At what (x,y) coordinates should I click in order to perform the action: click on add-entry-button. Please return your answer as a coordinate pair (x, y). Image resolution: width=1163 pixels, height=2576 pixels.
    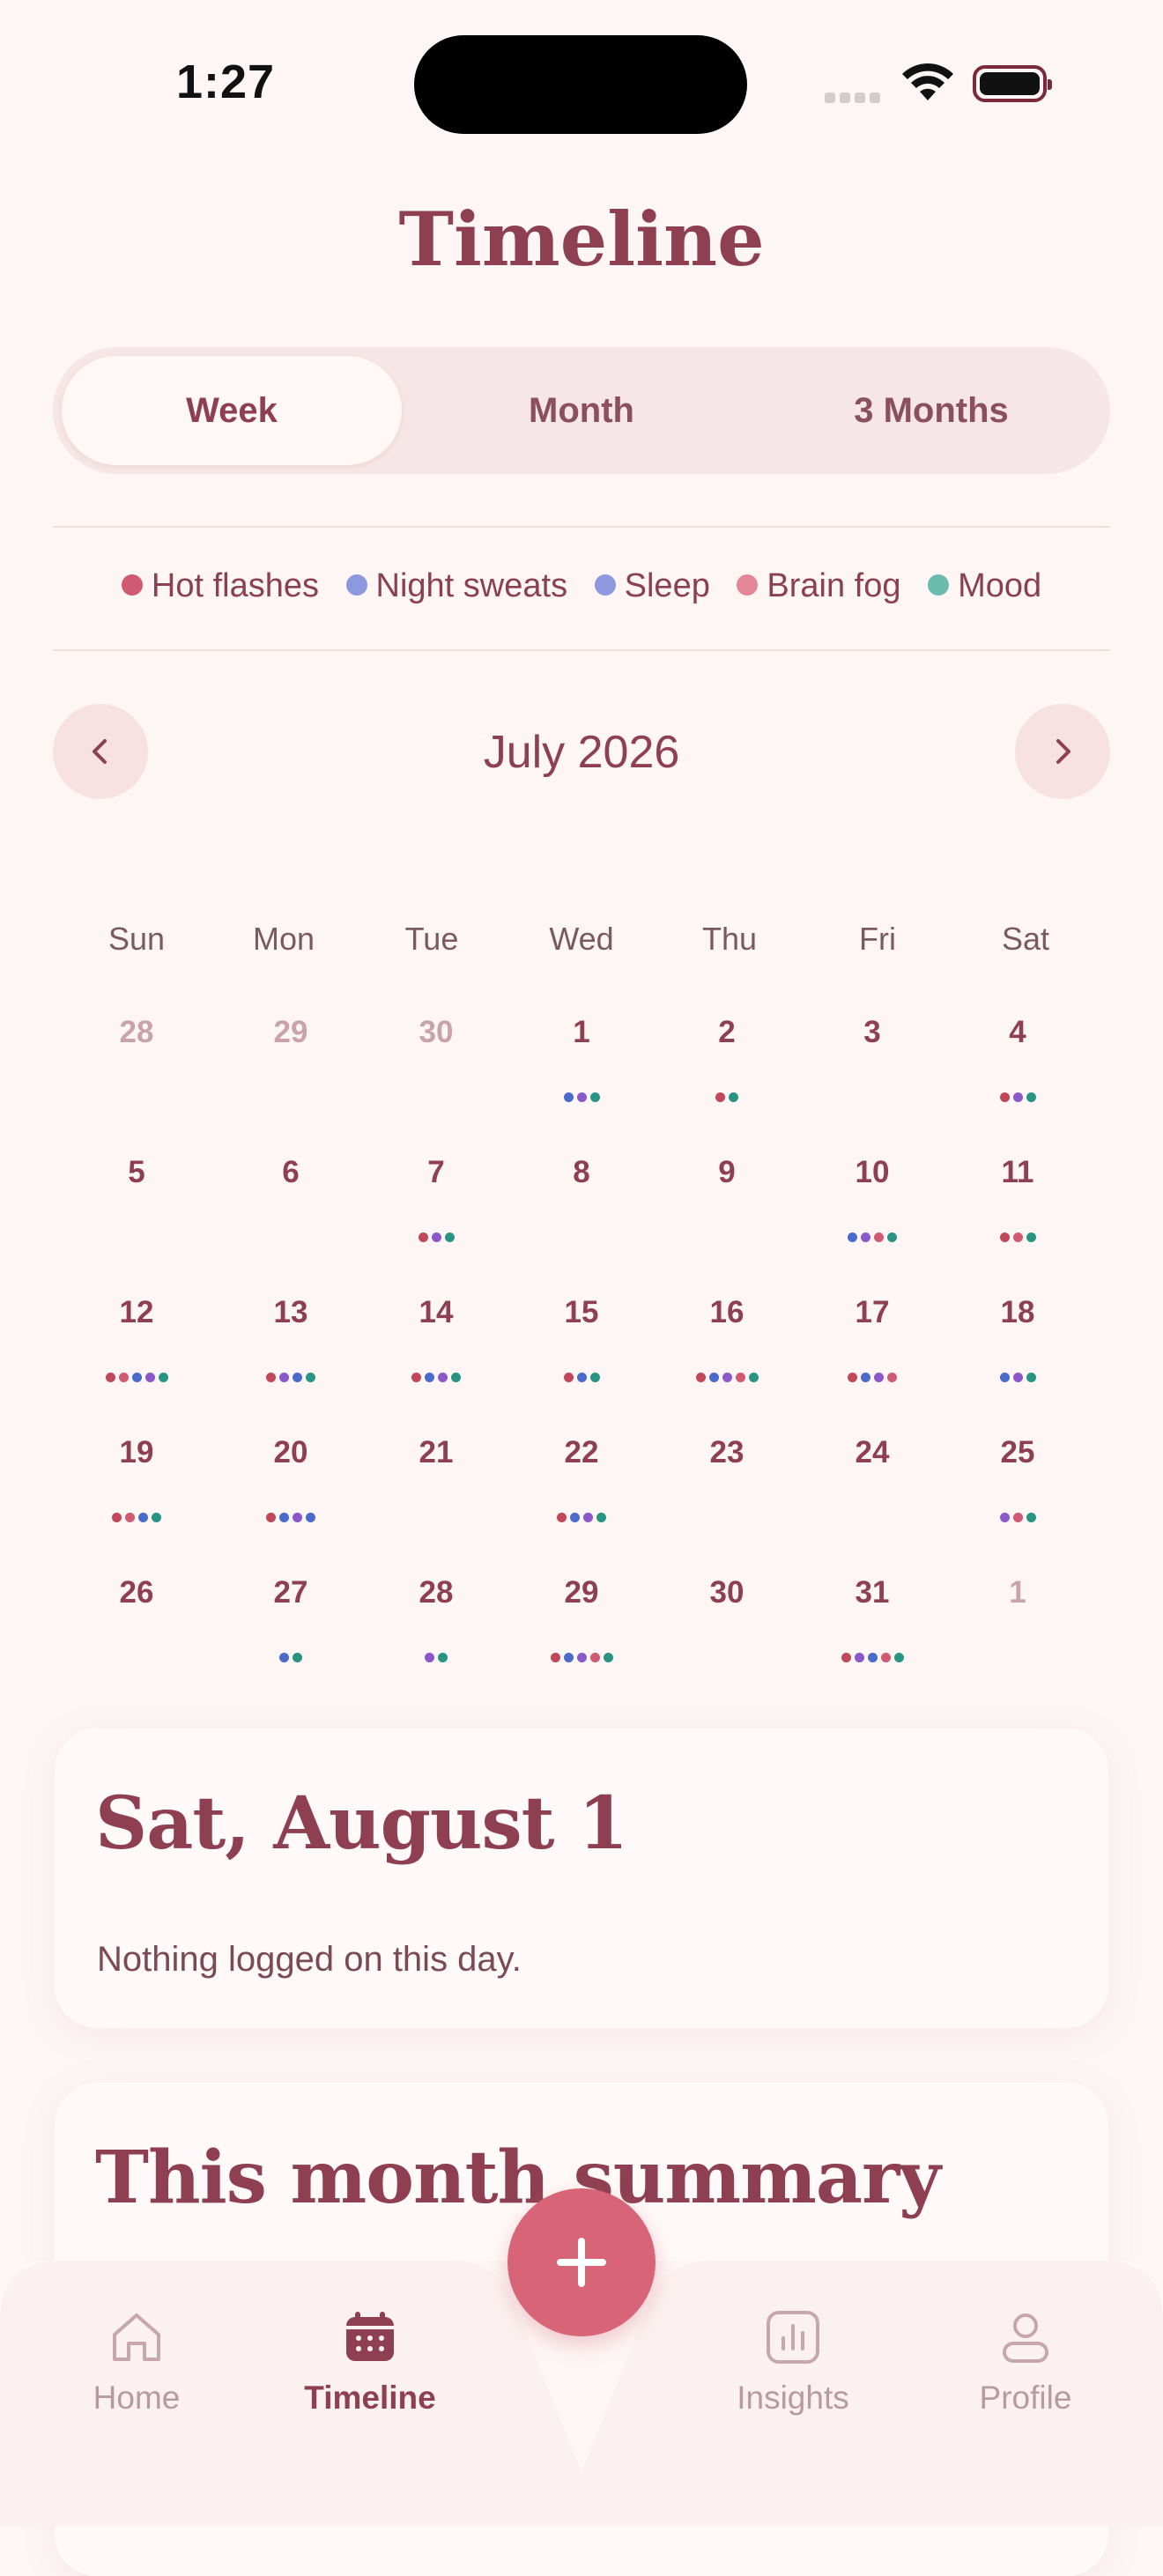
    Looking at the image, I should click on (581, 2262).